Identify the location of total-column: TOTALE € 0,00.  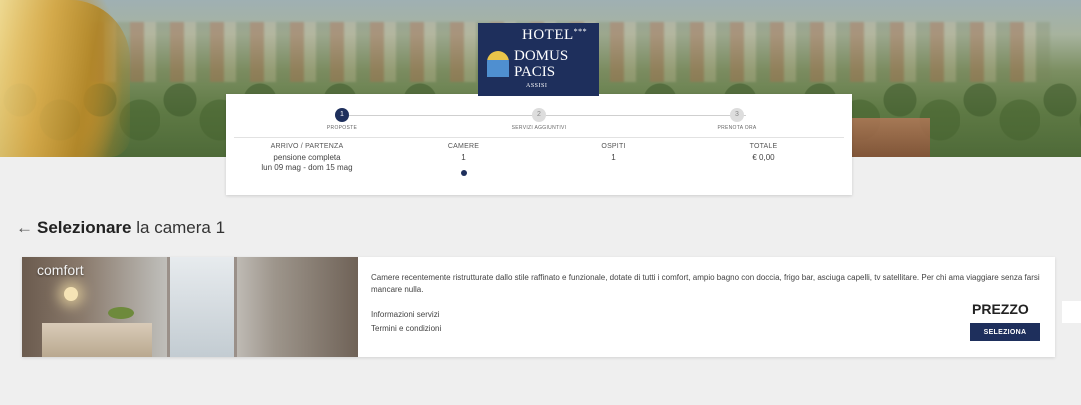
(763, 153).